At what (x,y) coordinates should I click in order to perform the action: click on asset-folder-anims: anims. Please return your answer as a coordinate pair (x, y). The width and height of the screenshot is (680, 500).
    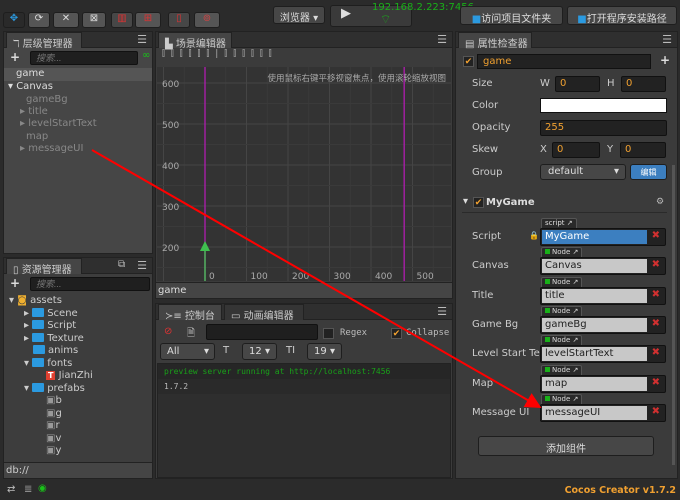
    Looking at the image, I should click on (55, 350).